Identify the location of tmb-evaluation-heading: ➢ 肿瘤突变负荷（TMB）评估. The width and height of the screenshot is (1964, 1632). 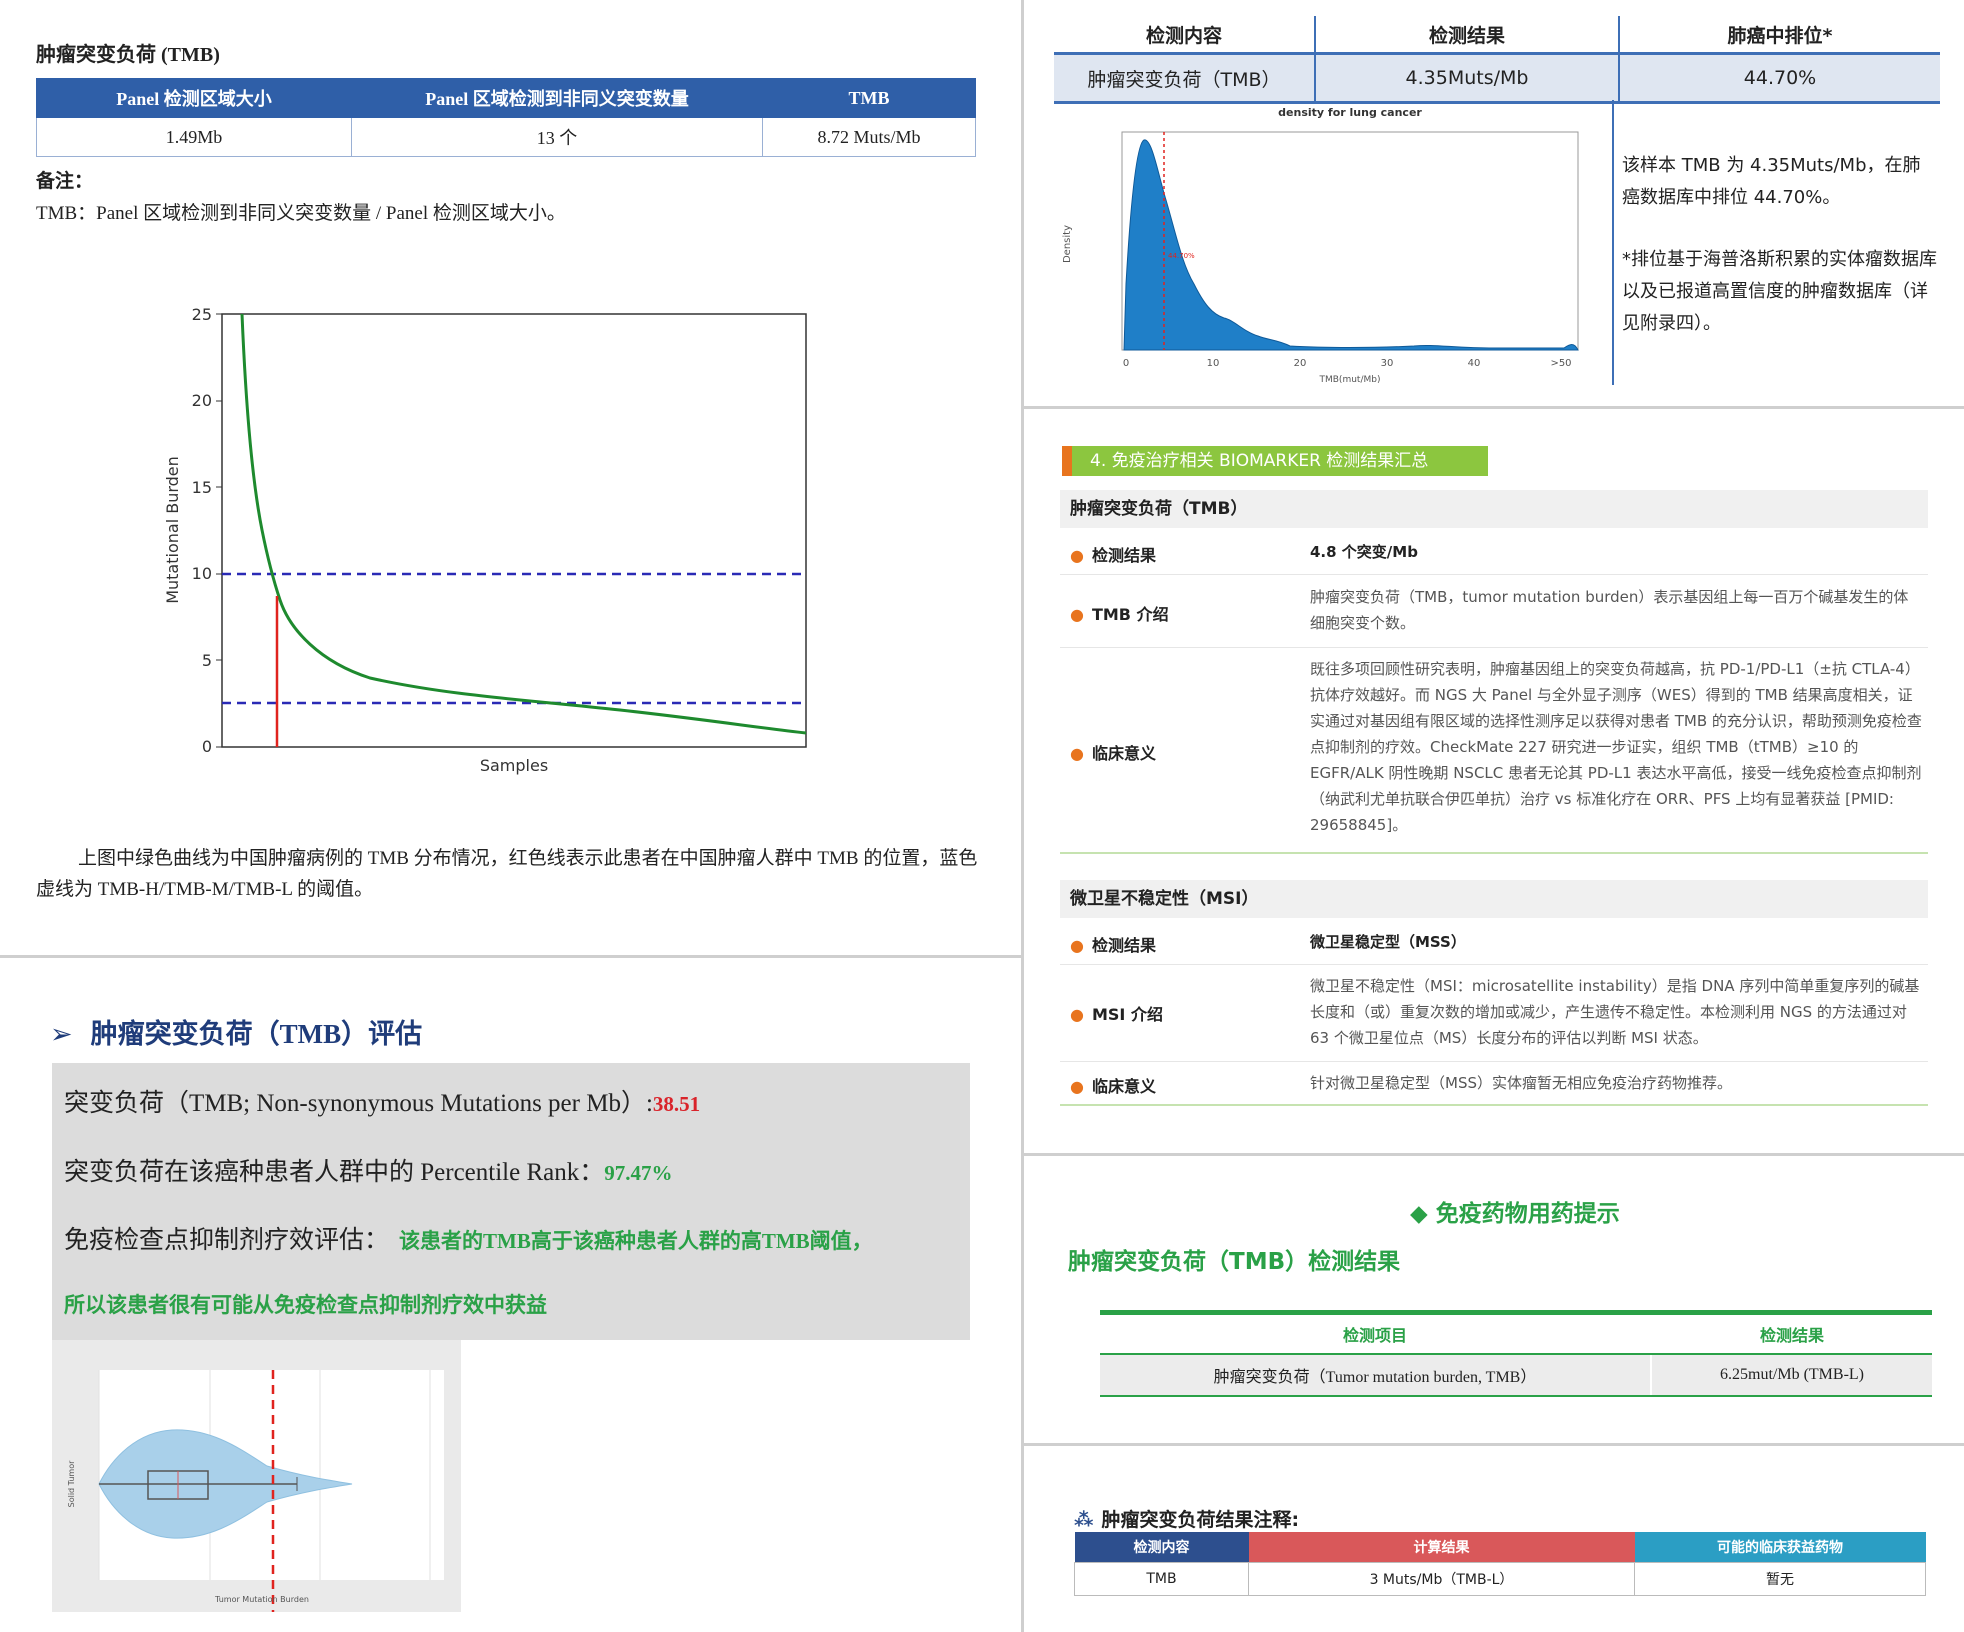
(236, 1031).